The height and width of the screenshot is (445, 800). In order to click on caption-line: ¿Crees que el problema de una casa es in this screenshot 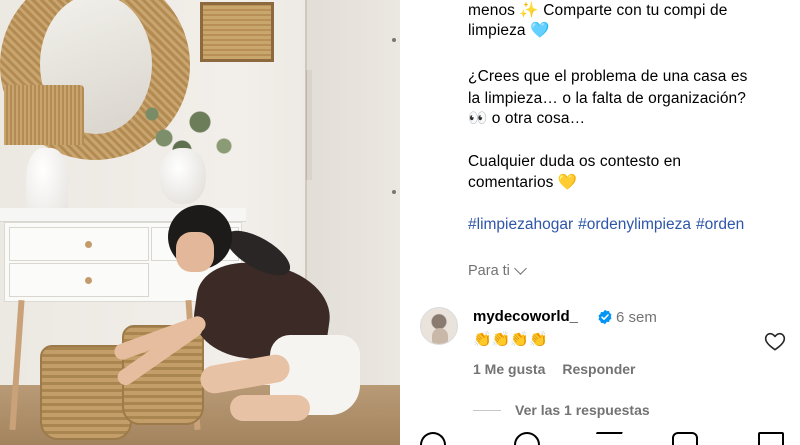, I will do `click(608, 76)`.